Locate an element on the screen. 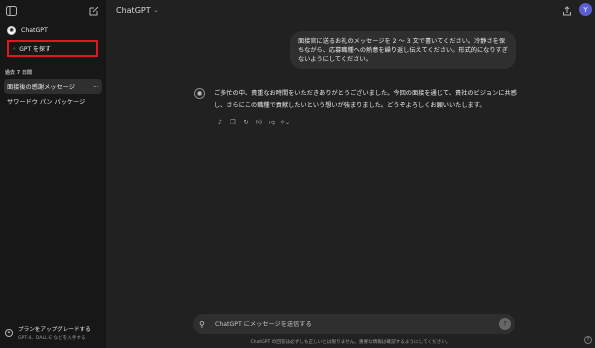 This screenshot has height=348, width=595. upgrade-title: プランをアップグレードする is located at coordinates (54, 330).